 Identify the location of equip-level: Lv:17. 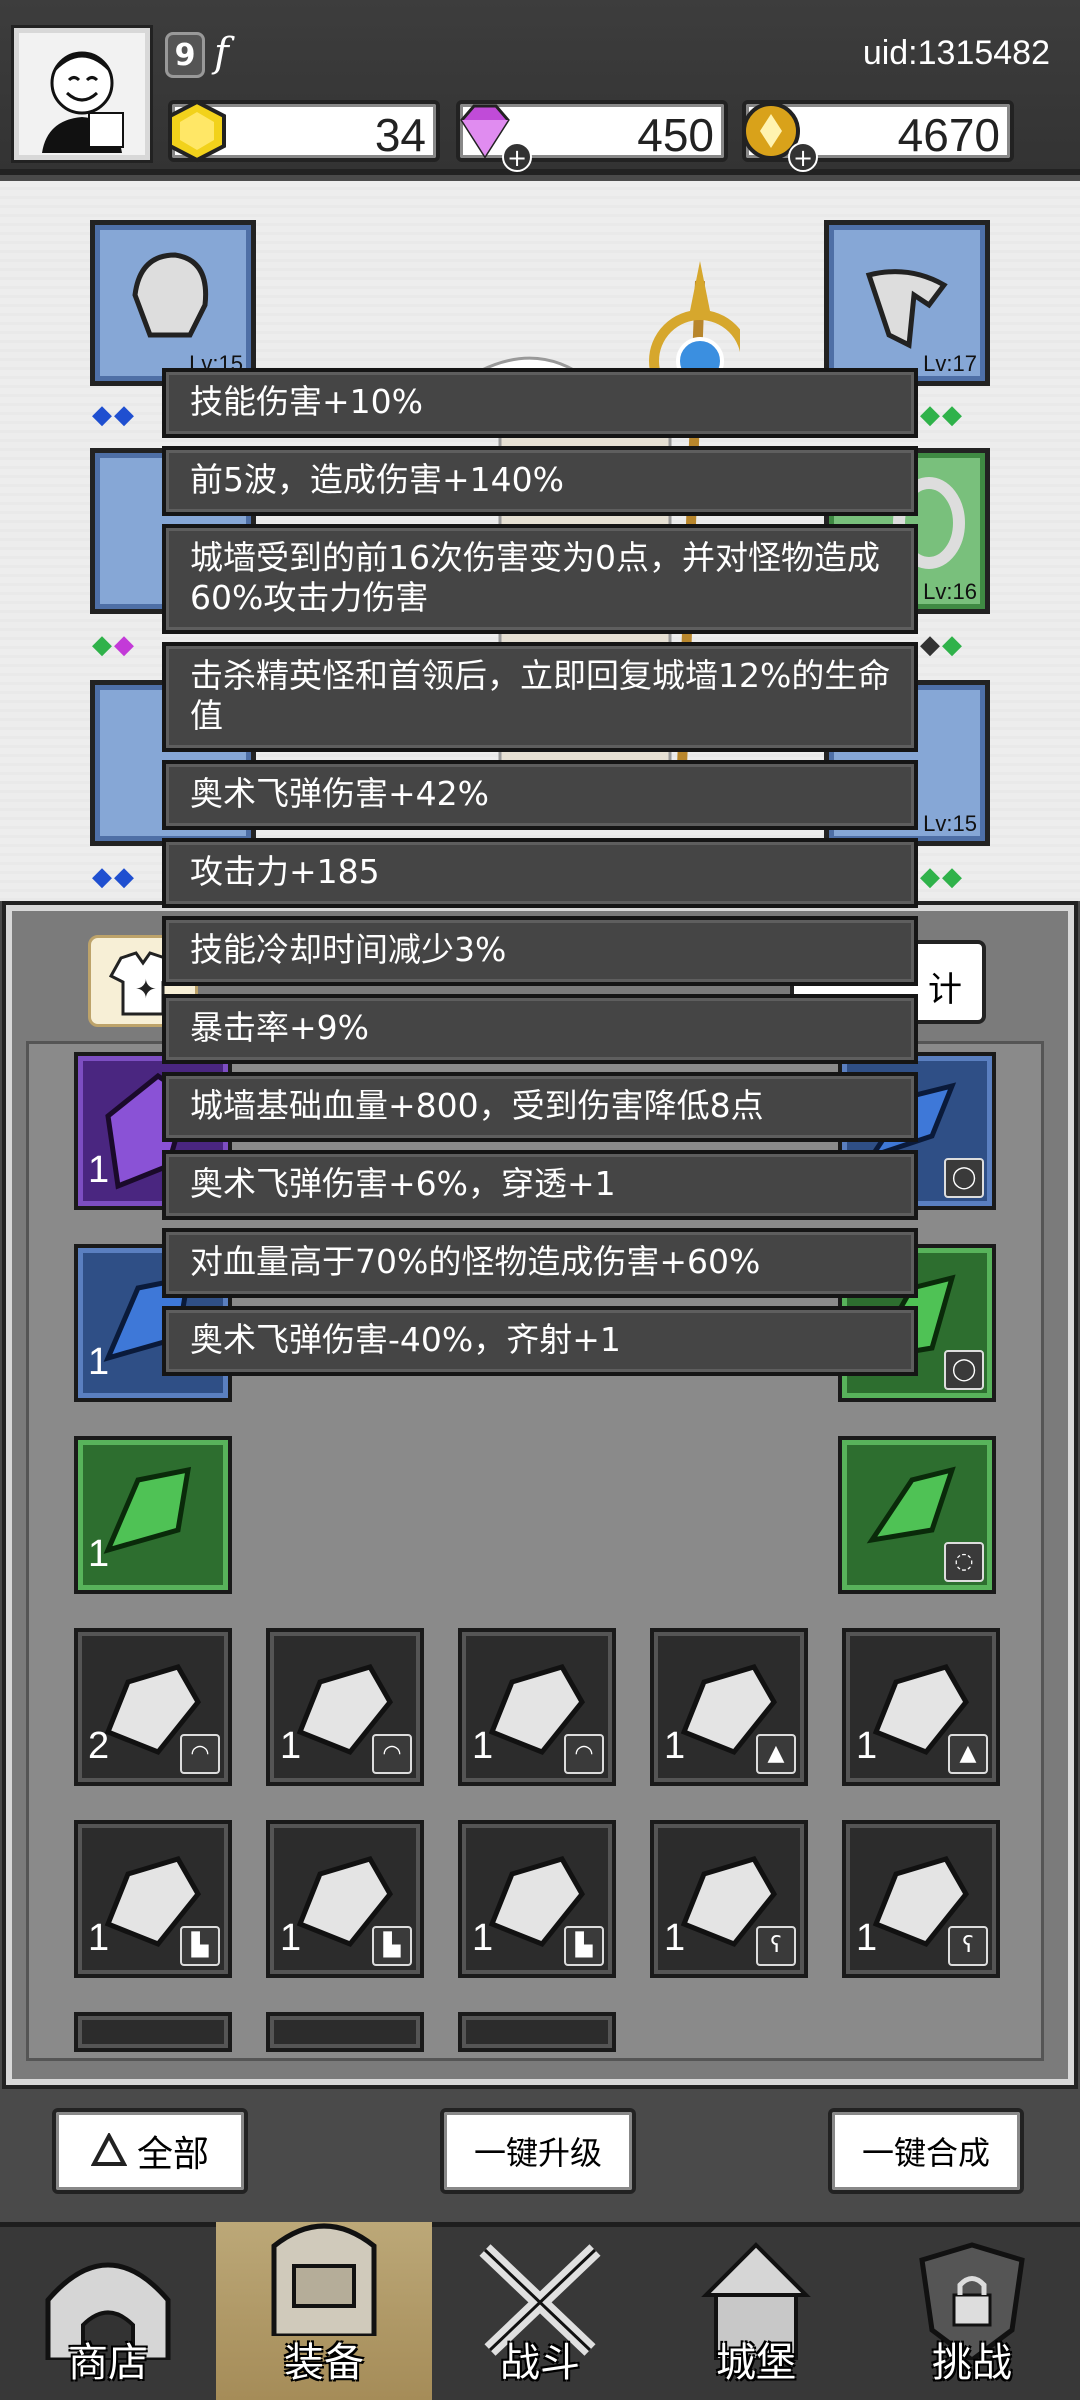
(950, 363).